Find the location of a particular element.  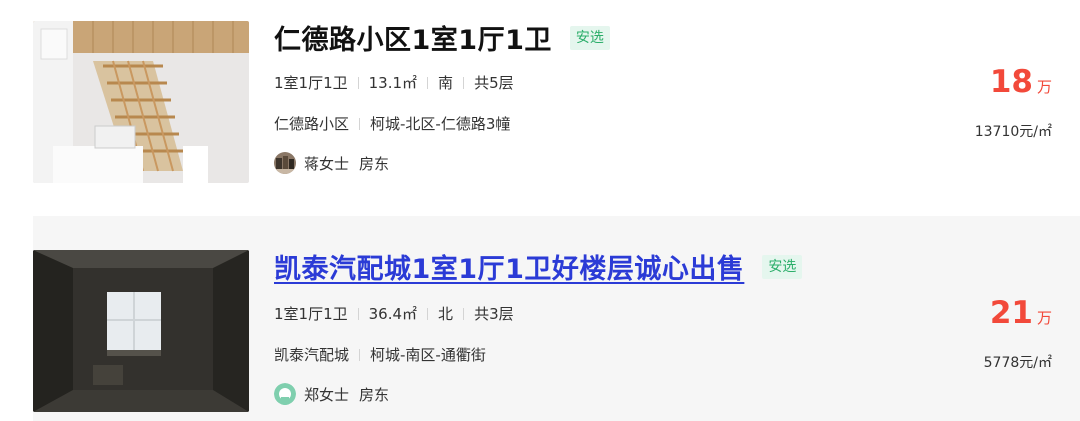

listing-agent: 郑女士 房东 is located at coordinates (331, 394).